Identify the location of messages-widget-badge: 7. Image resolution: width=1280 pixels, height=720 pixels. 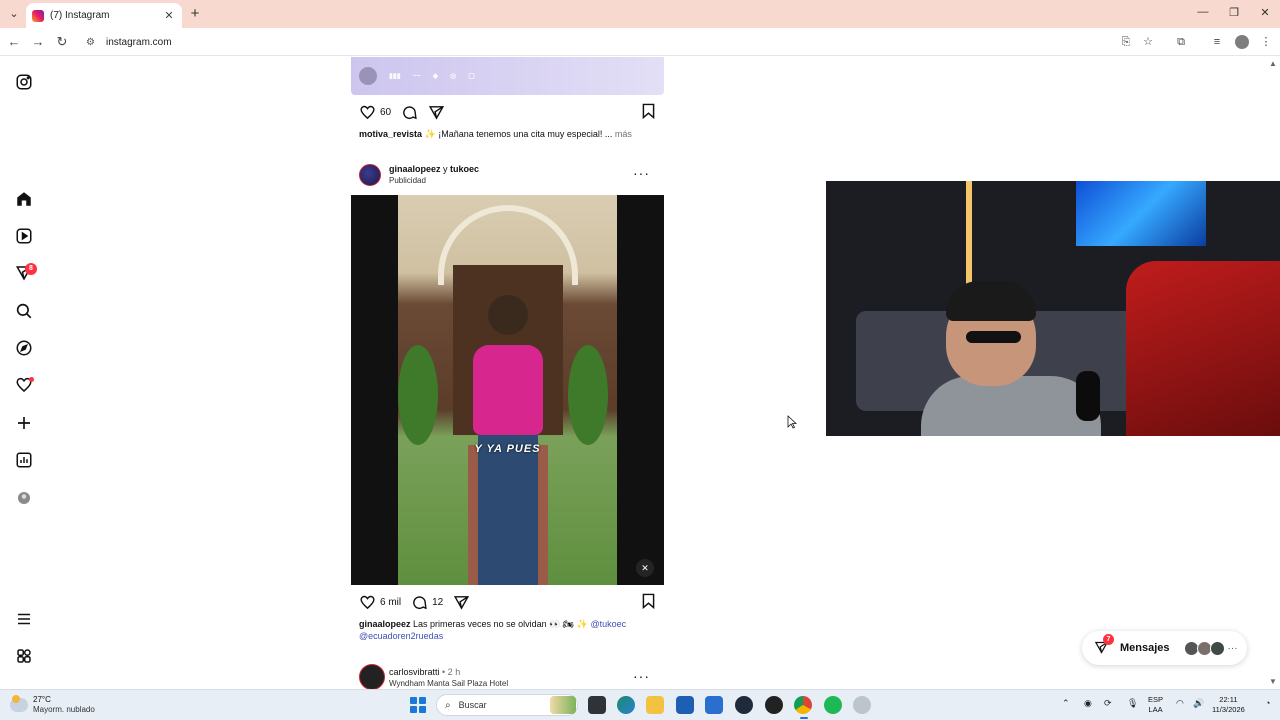
(1108, 639).